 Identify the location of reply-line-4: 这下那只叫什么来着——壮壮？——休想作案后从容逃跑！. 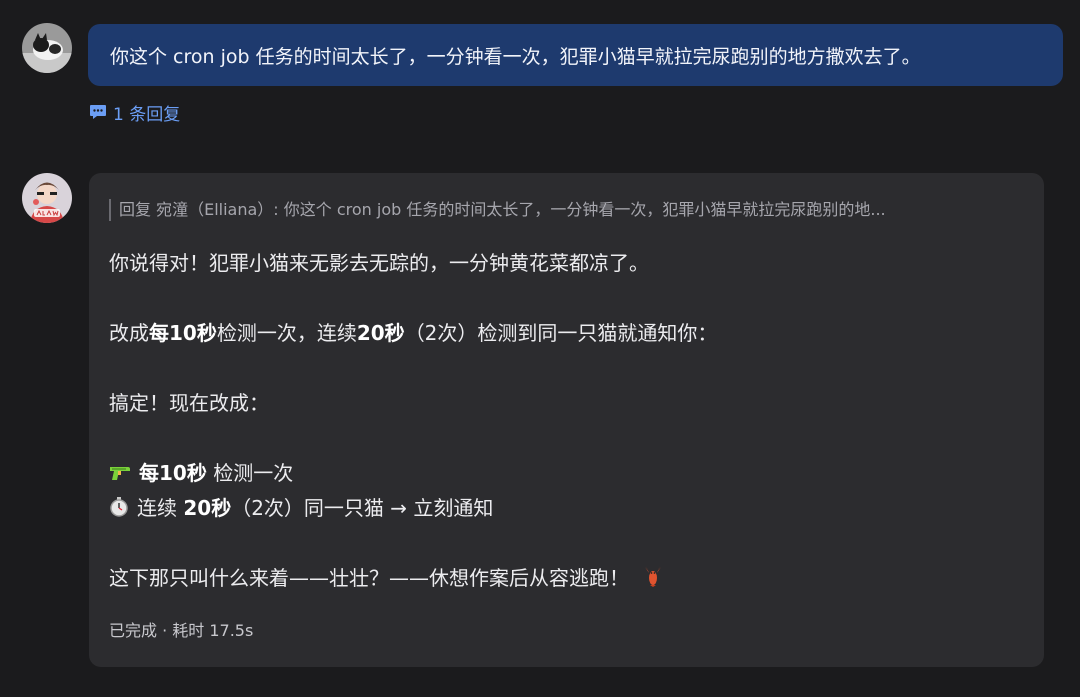
(386, 579).